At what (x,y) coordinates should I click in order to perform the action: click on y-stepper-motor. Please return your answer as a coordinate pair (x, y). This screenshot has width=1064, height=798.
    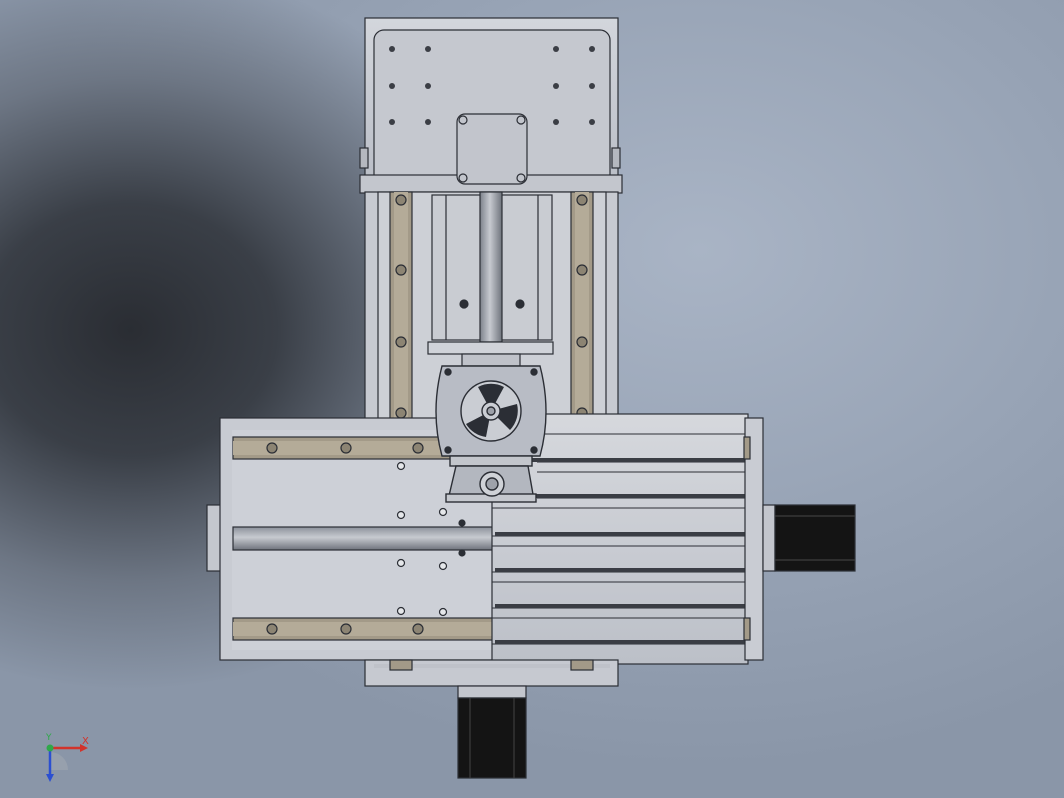
    Looking at the image, I should click on (492, 732).